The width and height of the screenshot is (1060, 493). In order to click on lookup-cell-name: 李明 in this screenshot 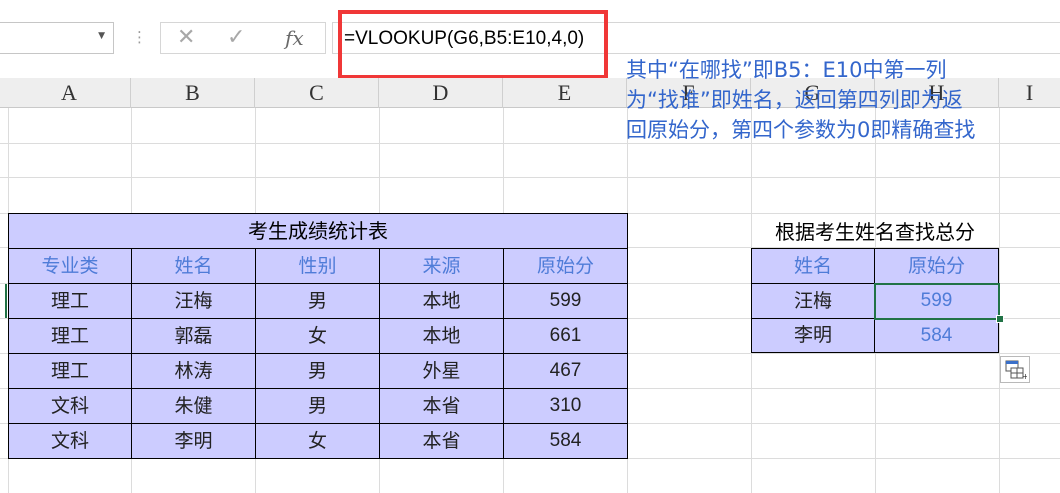, I will do `click(813, 336)`.